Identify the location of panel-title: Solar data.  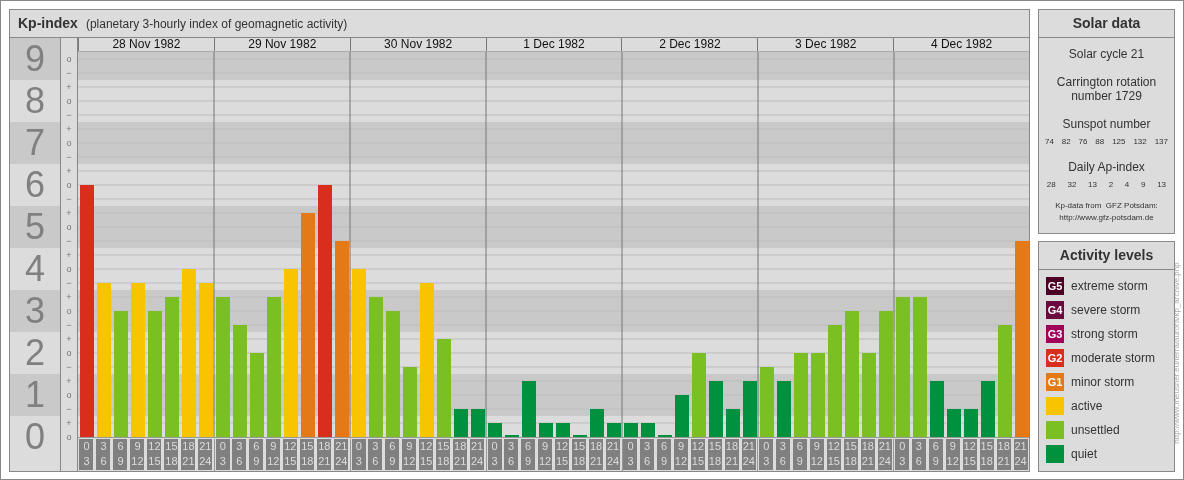
(1106, 23).